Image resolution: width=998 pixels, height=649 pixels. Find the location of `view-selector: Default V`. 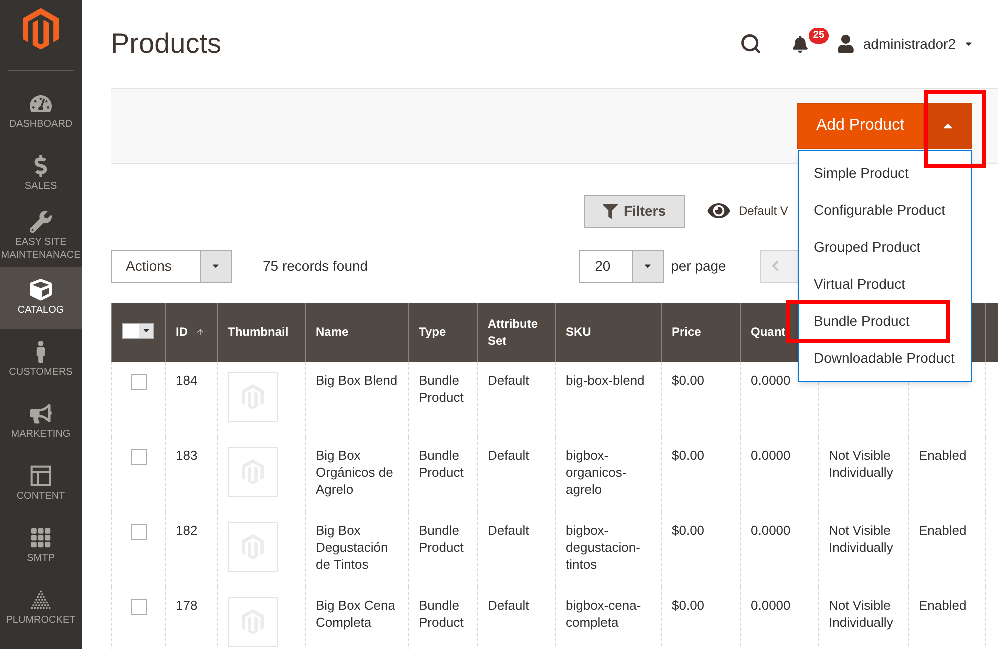

view-selector: Default V is located at coordinates (747, 211).